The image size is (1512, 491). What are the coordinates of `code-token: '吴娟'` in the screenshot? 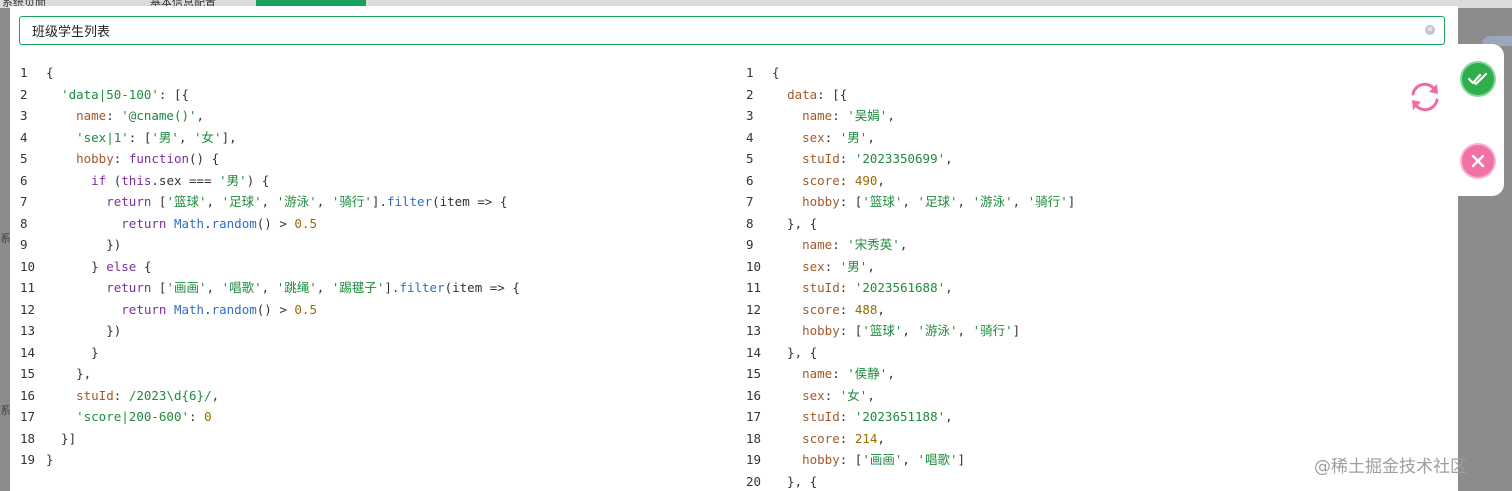 It's located at (867, 115).